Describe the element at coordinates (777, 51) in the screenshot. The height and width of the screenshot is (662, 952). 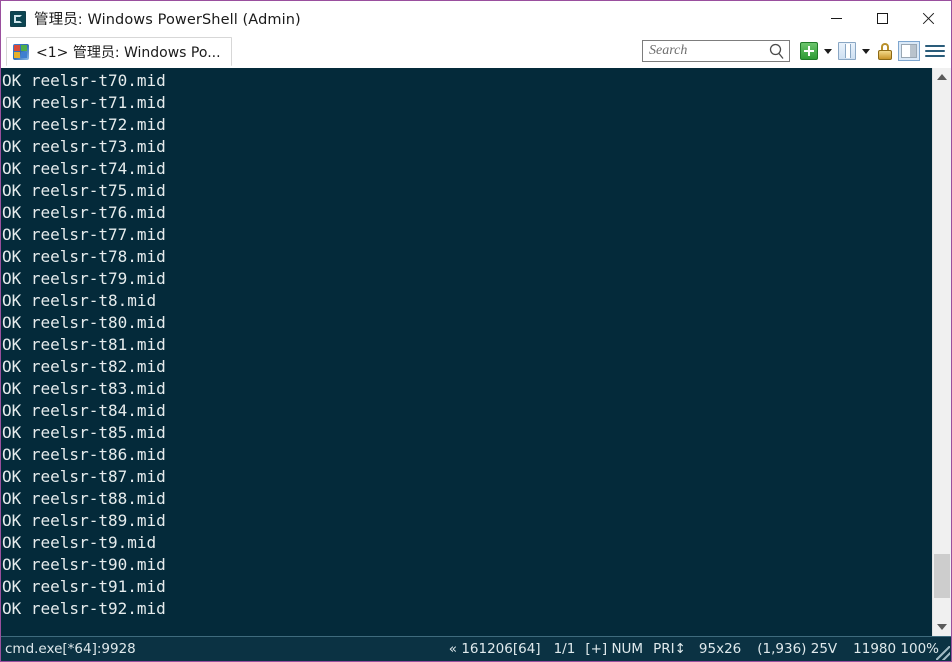
I see `magnifier-icon` at that location.